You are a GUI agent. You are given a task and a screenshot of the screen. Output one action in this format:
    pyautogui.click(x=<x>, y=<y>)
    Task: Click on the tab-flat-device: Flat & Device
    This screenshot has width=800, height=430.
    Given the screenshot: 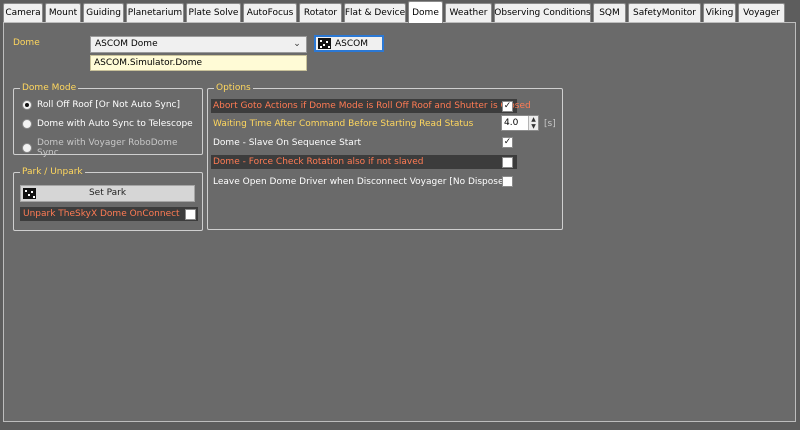 What is the action you would take?
    pyautogui.click(x=375, y=12)
    